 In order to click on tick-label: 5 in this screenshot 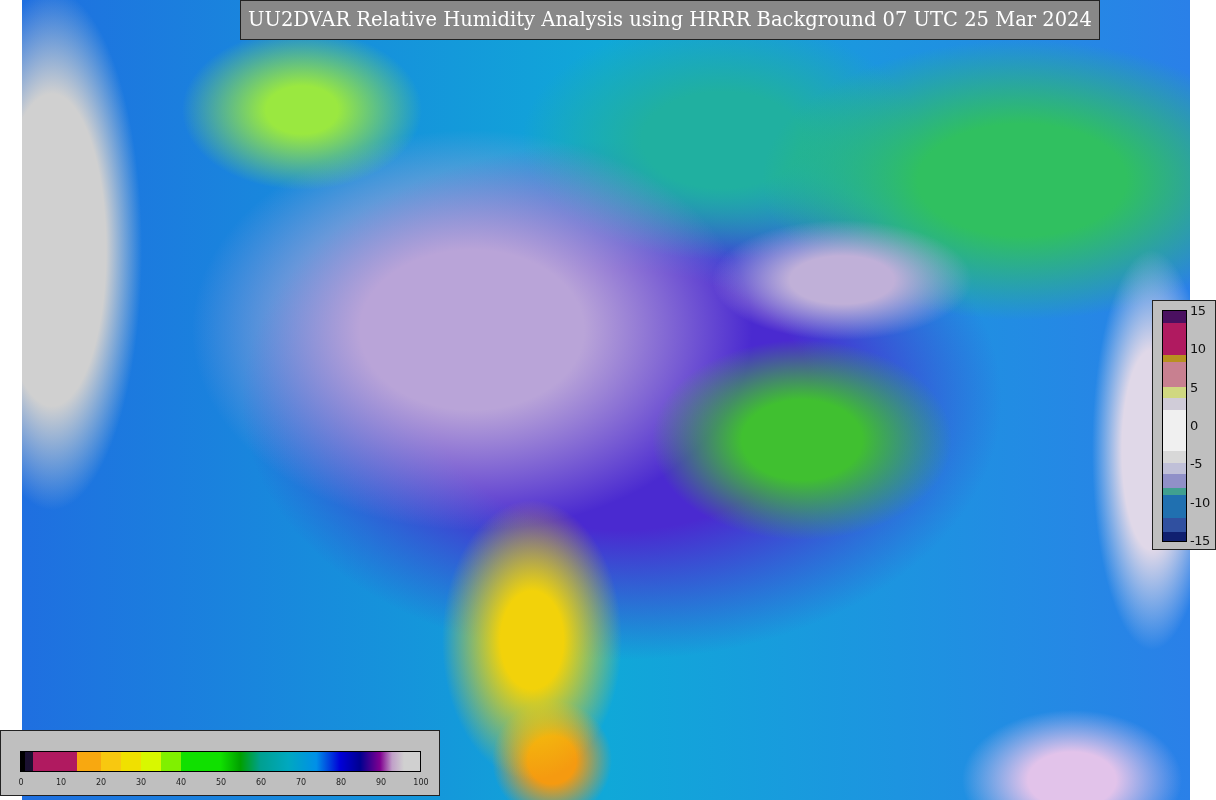, I will do `click(1194, 387)`.